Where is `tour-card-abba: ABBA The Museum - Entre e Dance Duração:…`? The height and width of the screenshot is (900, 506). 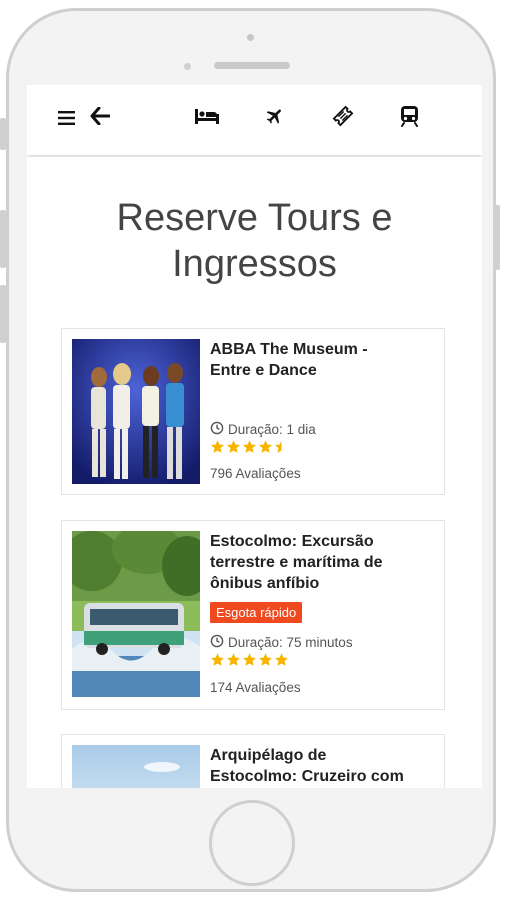 tour-card-abba: ABBA The Museum - Entre e Dance Duração:… is located at coordinates (253, 411).